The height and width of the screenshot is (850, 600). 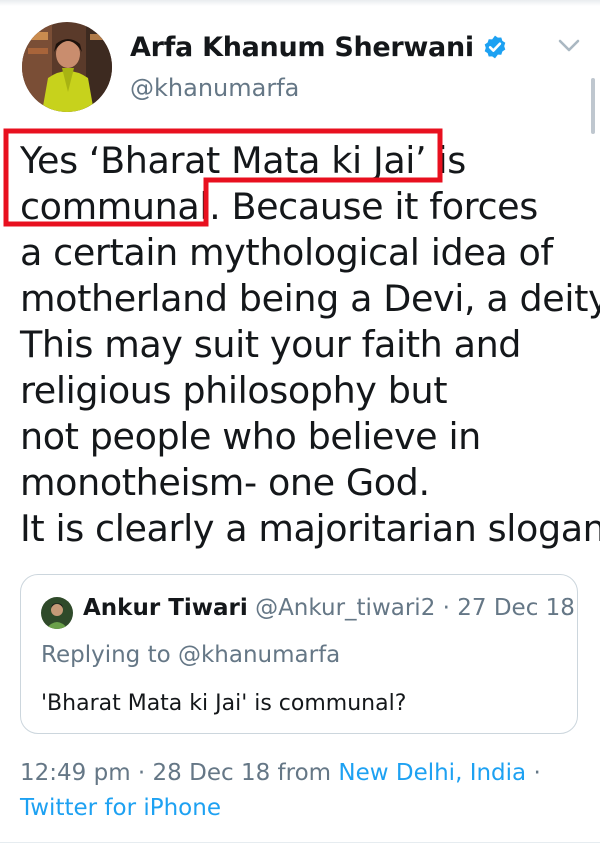 I want to click on author-handle: @khanumarfa, so click(x=214, y=88).